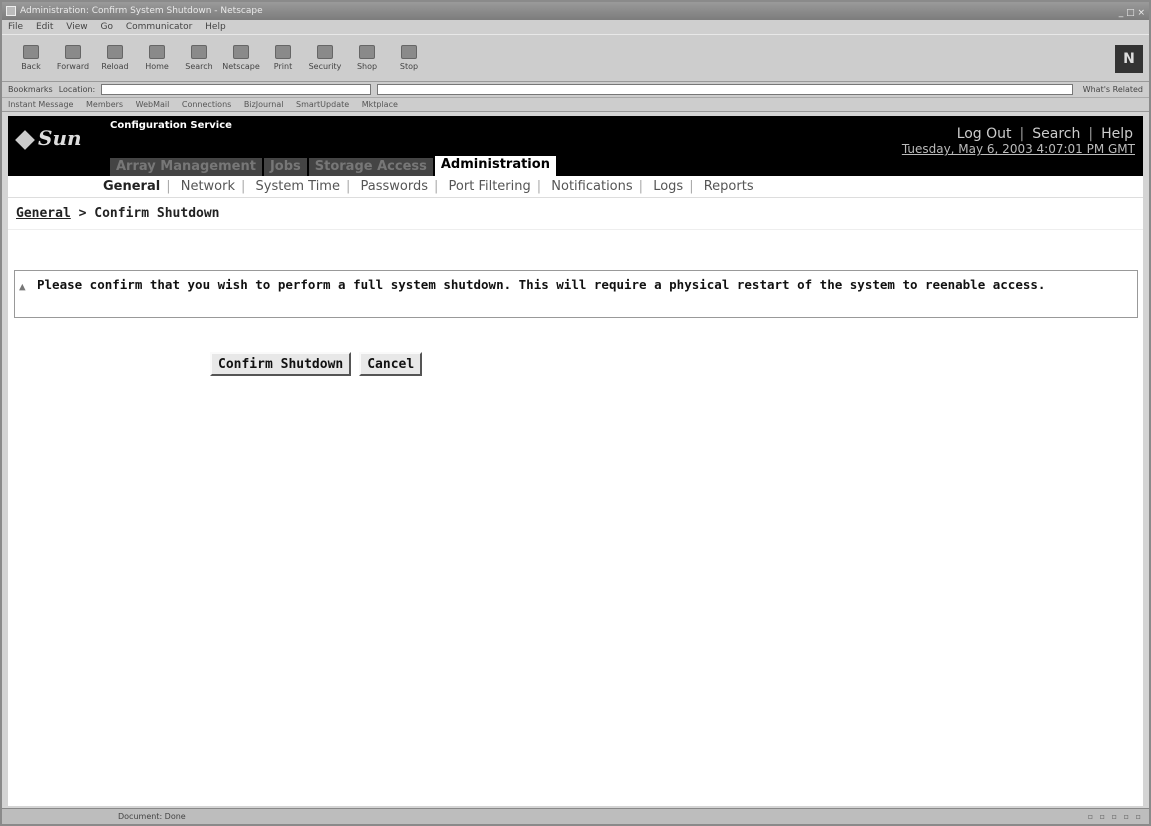 The width and height of the screenshot is (1151, 826). I want to click on top-links: Log Out | Search | Help, so click(1044, 134).